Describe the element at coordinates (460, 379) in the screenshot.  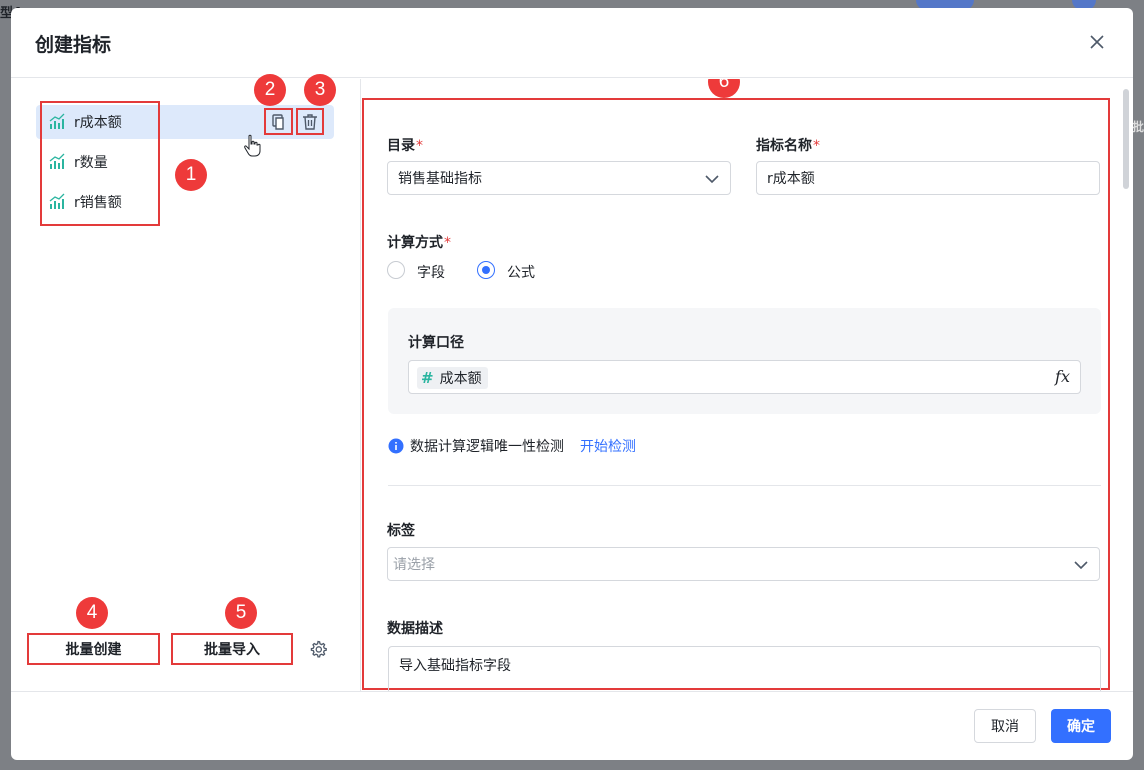
I see `field-token-label: 成本额` at that location.